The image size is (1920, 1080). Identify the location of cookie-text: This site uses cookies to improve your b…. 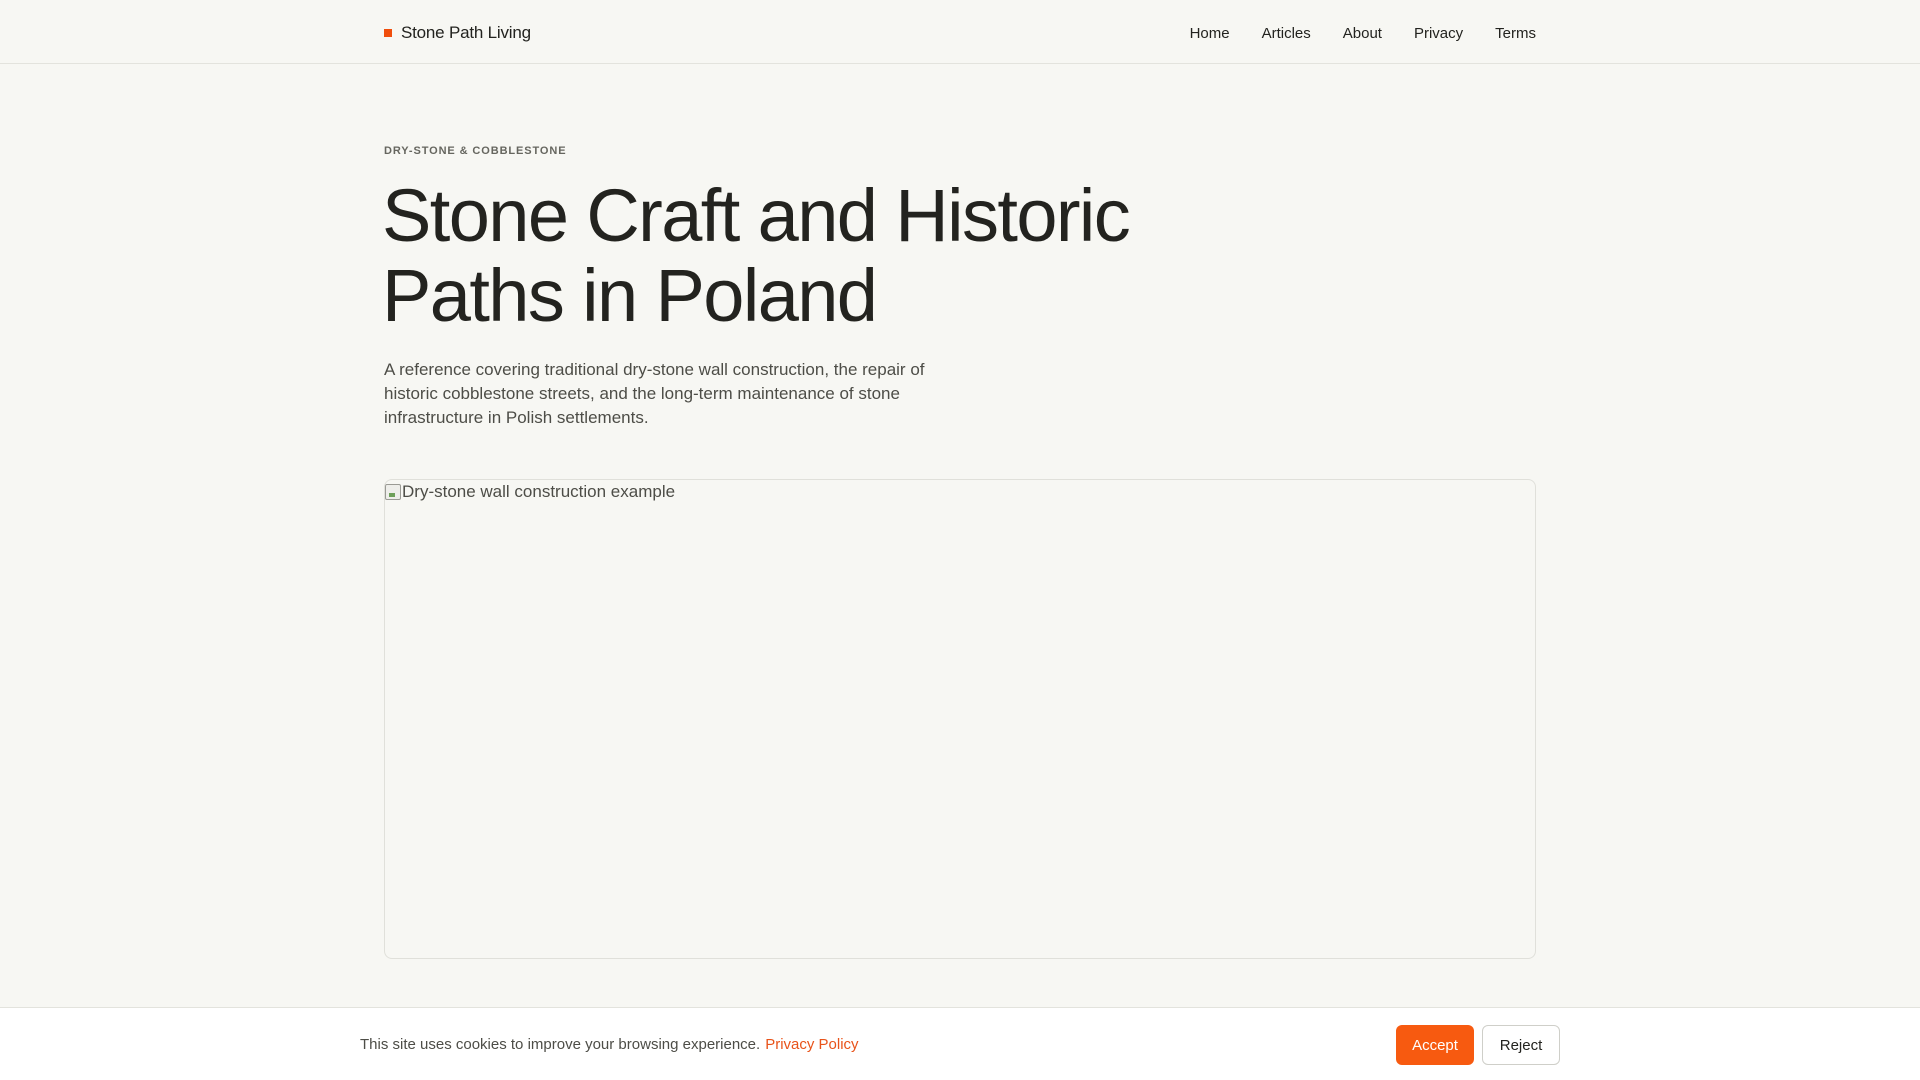
(560, 1044).